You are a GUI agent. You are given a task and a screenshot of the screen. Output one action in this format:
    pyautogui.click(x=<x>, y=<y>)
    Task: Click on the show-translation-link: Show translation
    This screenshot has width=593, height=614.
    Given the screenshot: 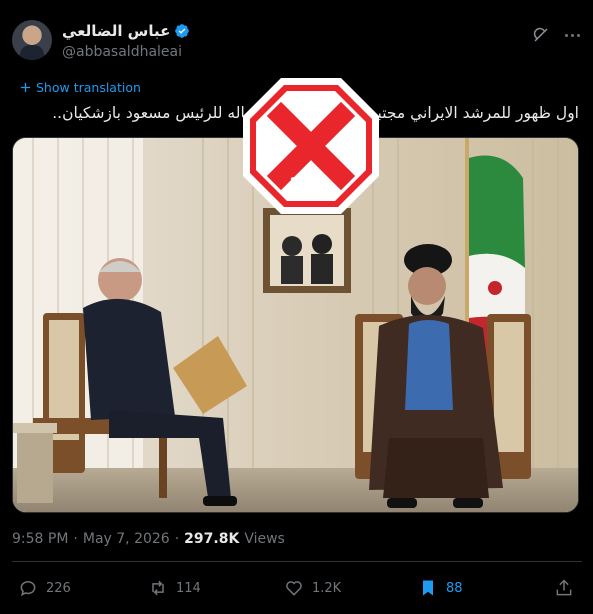 What is the action you would take?
    pyautogui.click(x=80, y=87)
    